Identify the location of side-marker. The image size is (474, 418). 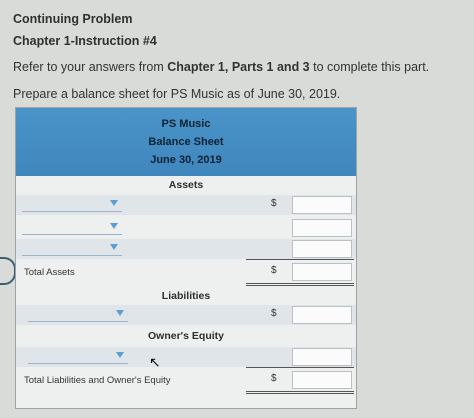
(8, 271).